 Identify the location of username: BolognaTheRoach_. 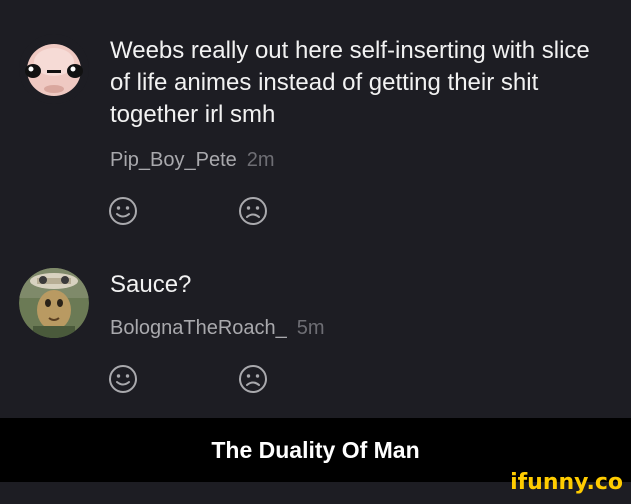
(198, 328).